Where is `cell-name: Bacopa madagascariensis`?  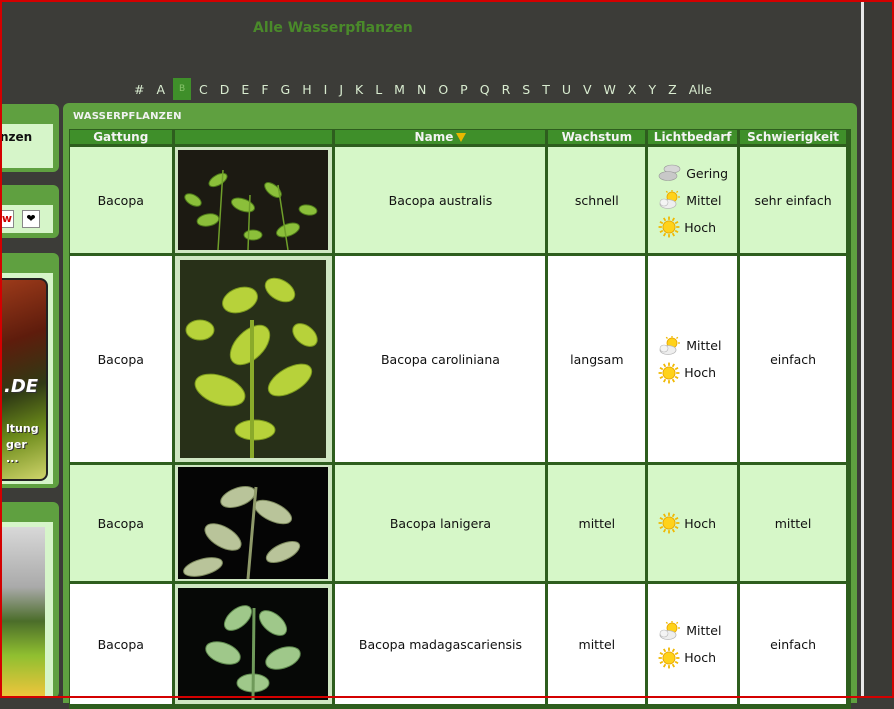 cell-name: Bacopa madagascariensis is located at coordinates (440, 644).